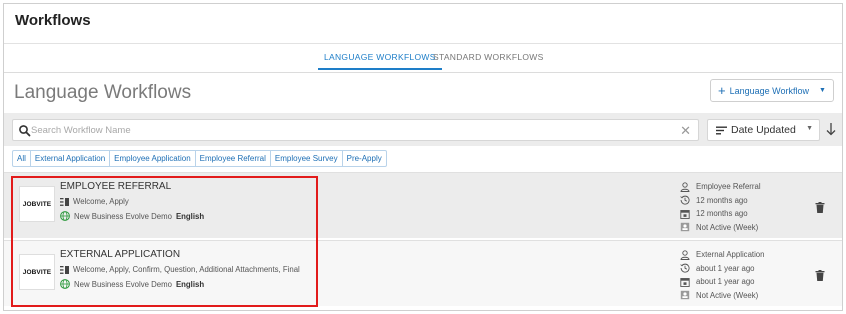 This screenshot has width=846, height=314. What do you see at coordinates (423, 24) in the screenshot?
I see `top-bar: Workflows` at bounding box center [423, 24].